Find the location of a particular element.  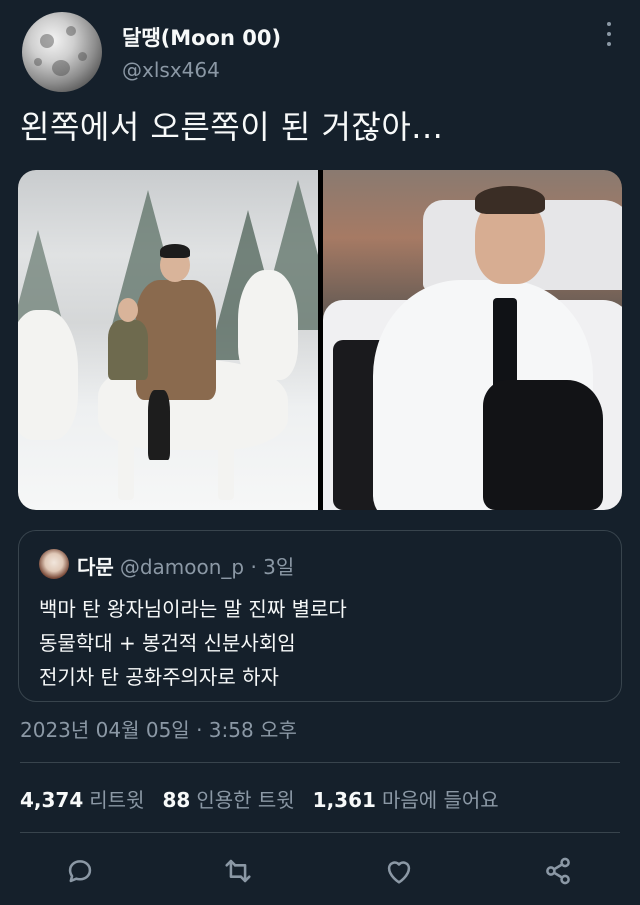

reply-icon is located at coordinates (80, 871).